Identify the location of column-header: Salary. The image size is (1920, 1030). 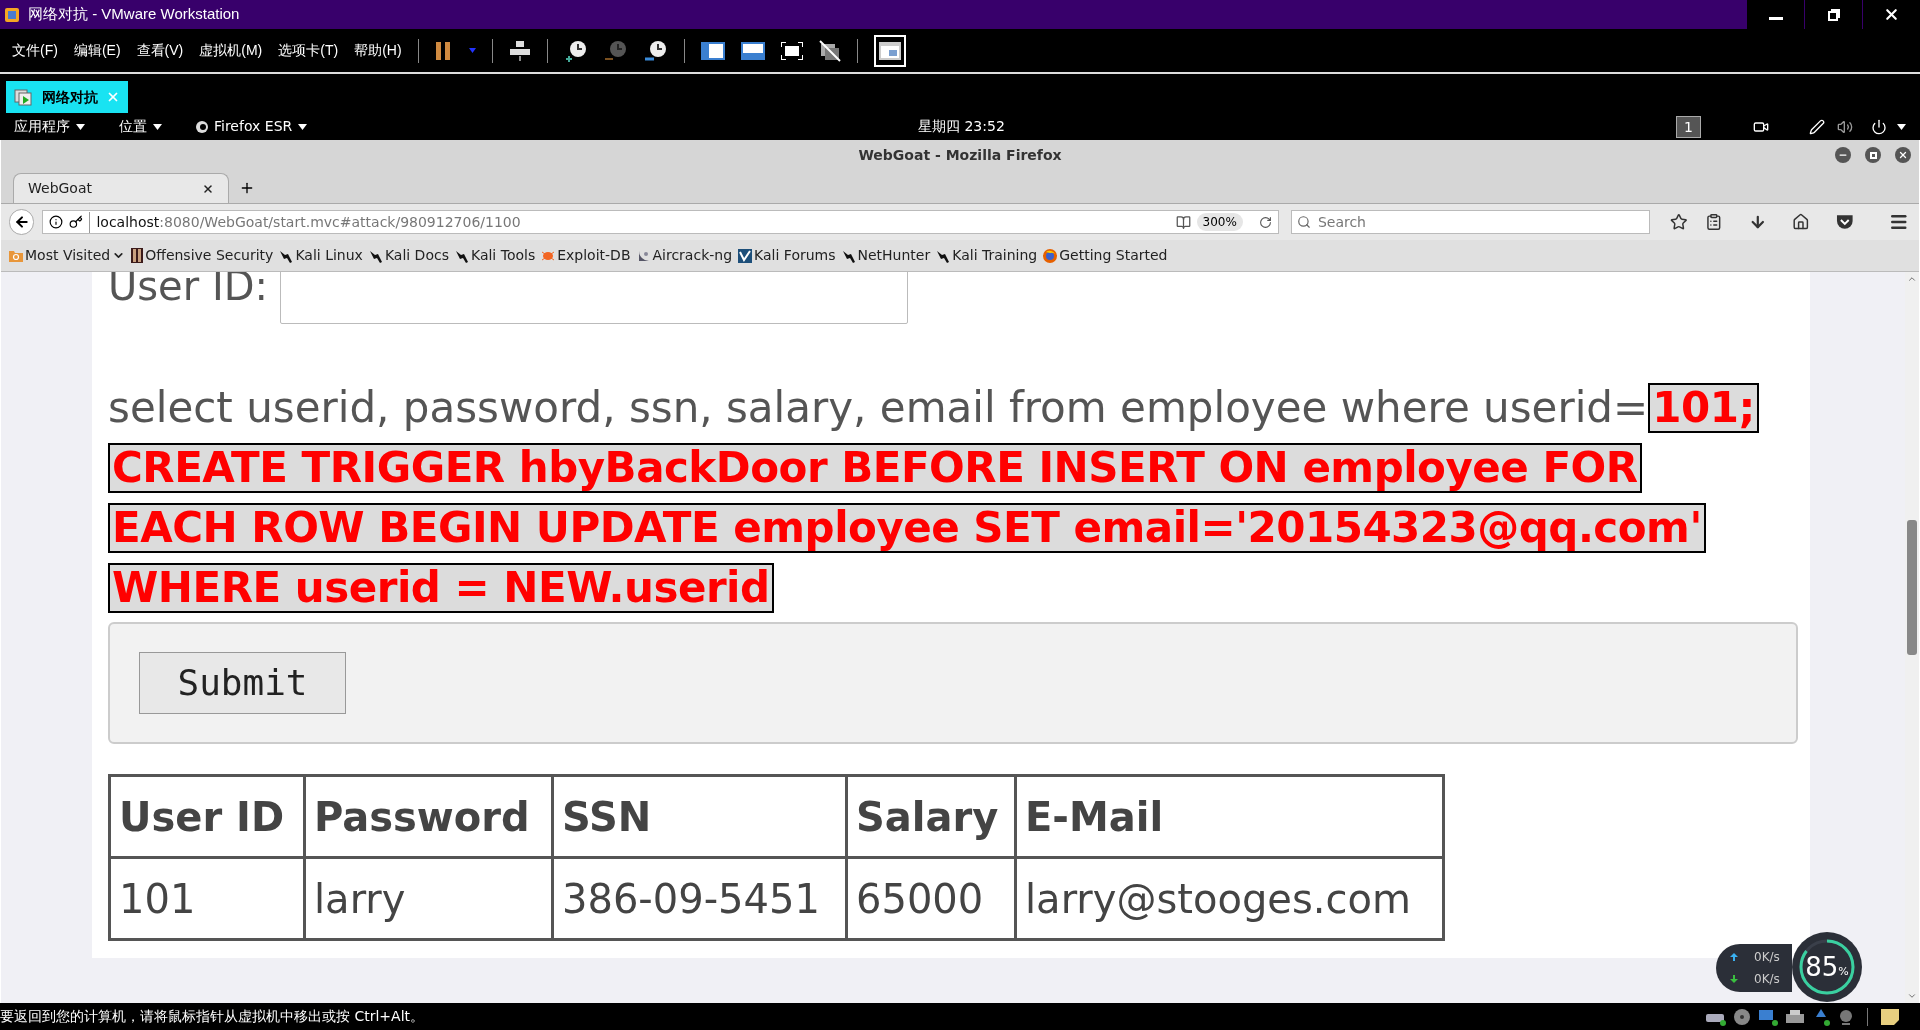
(931, 816).